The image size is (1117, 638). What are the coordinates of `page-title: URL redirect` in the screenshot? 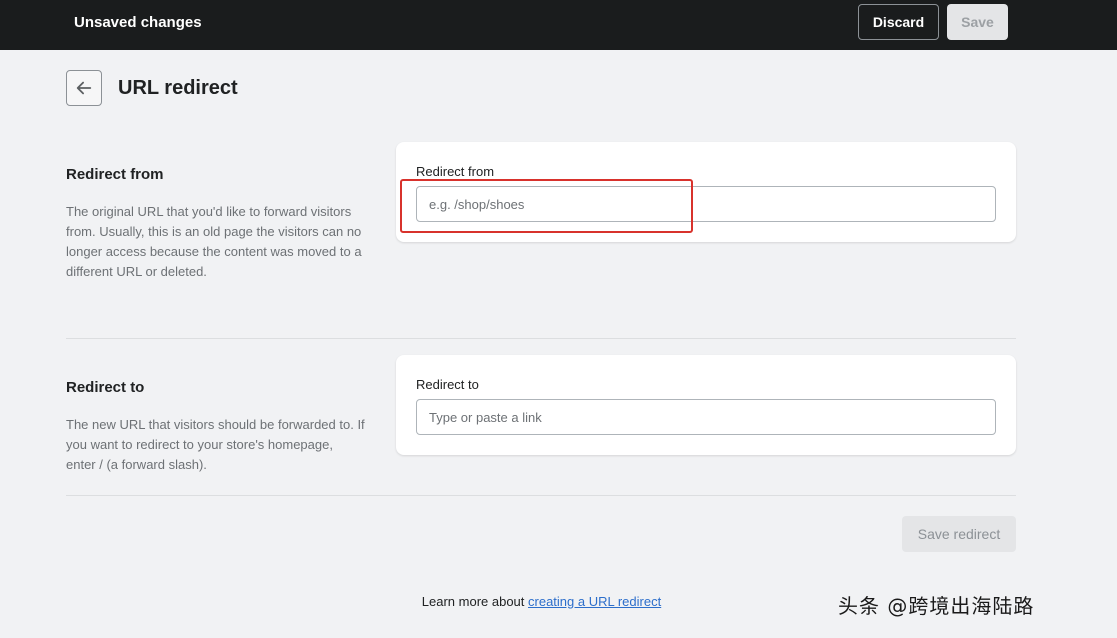 It's located at (178, 88).